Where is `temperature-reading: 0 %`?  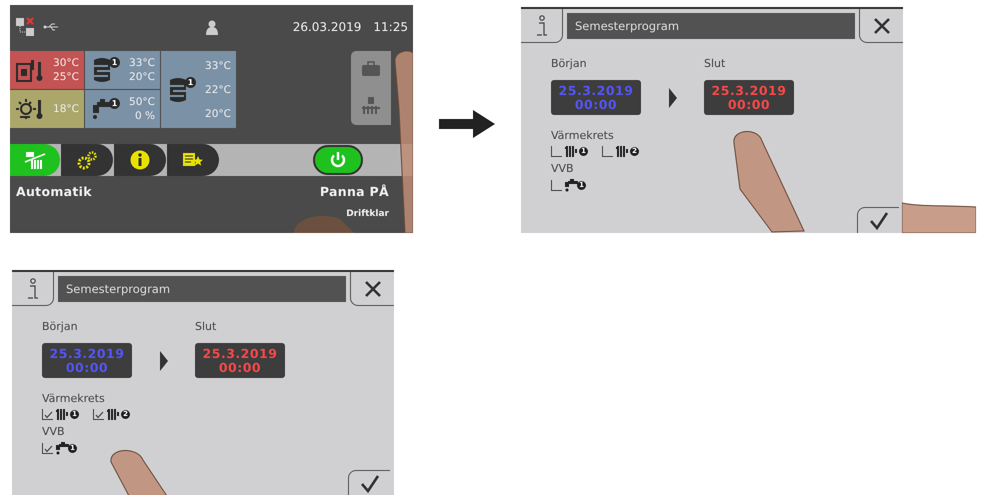
temperature-reading: 0 % is located at coordinates (145, 116).